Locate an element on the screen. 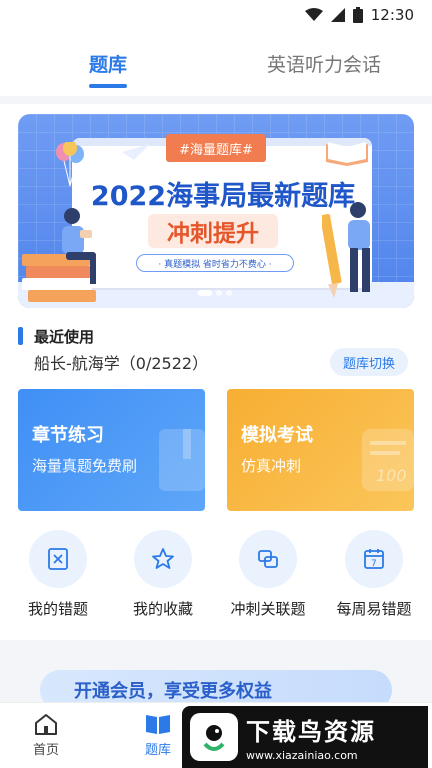 The image size is (432, 768). status-bar: 12:30 is located at coordinates (216, 15).